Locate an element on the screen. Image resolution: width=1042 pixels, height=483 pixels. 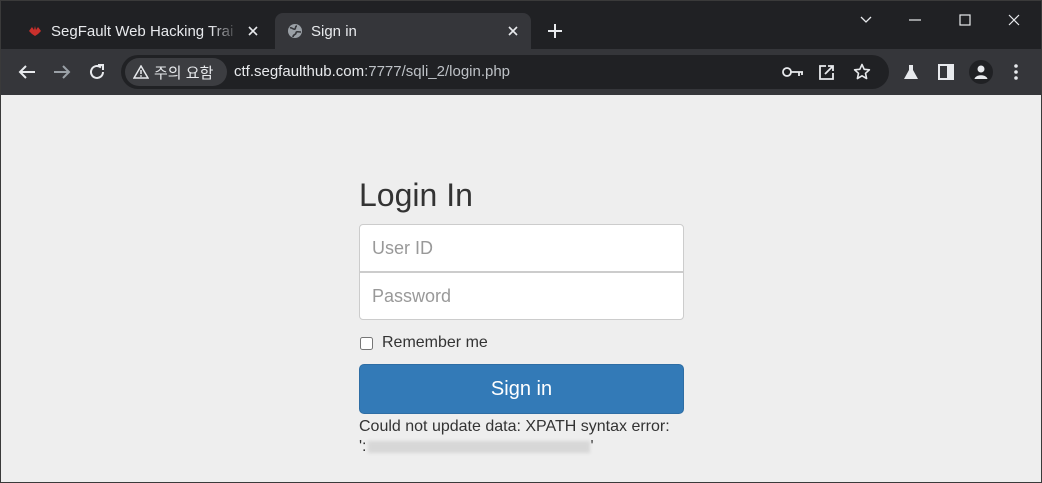
password-input is located at coordinates (521, 296).